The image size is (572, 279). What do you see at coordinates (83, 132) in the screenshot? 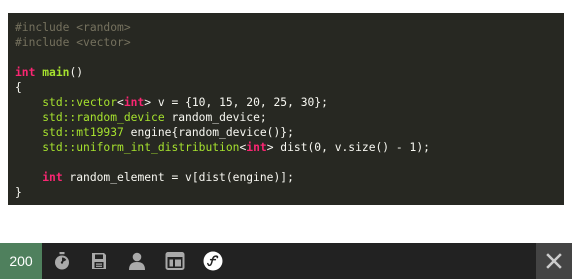
I see `code-token: std::mt19937` at bounding box center [83, 132].